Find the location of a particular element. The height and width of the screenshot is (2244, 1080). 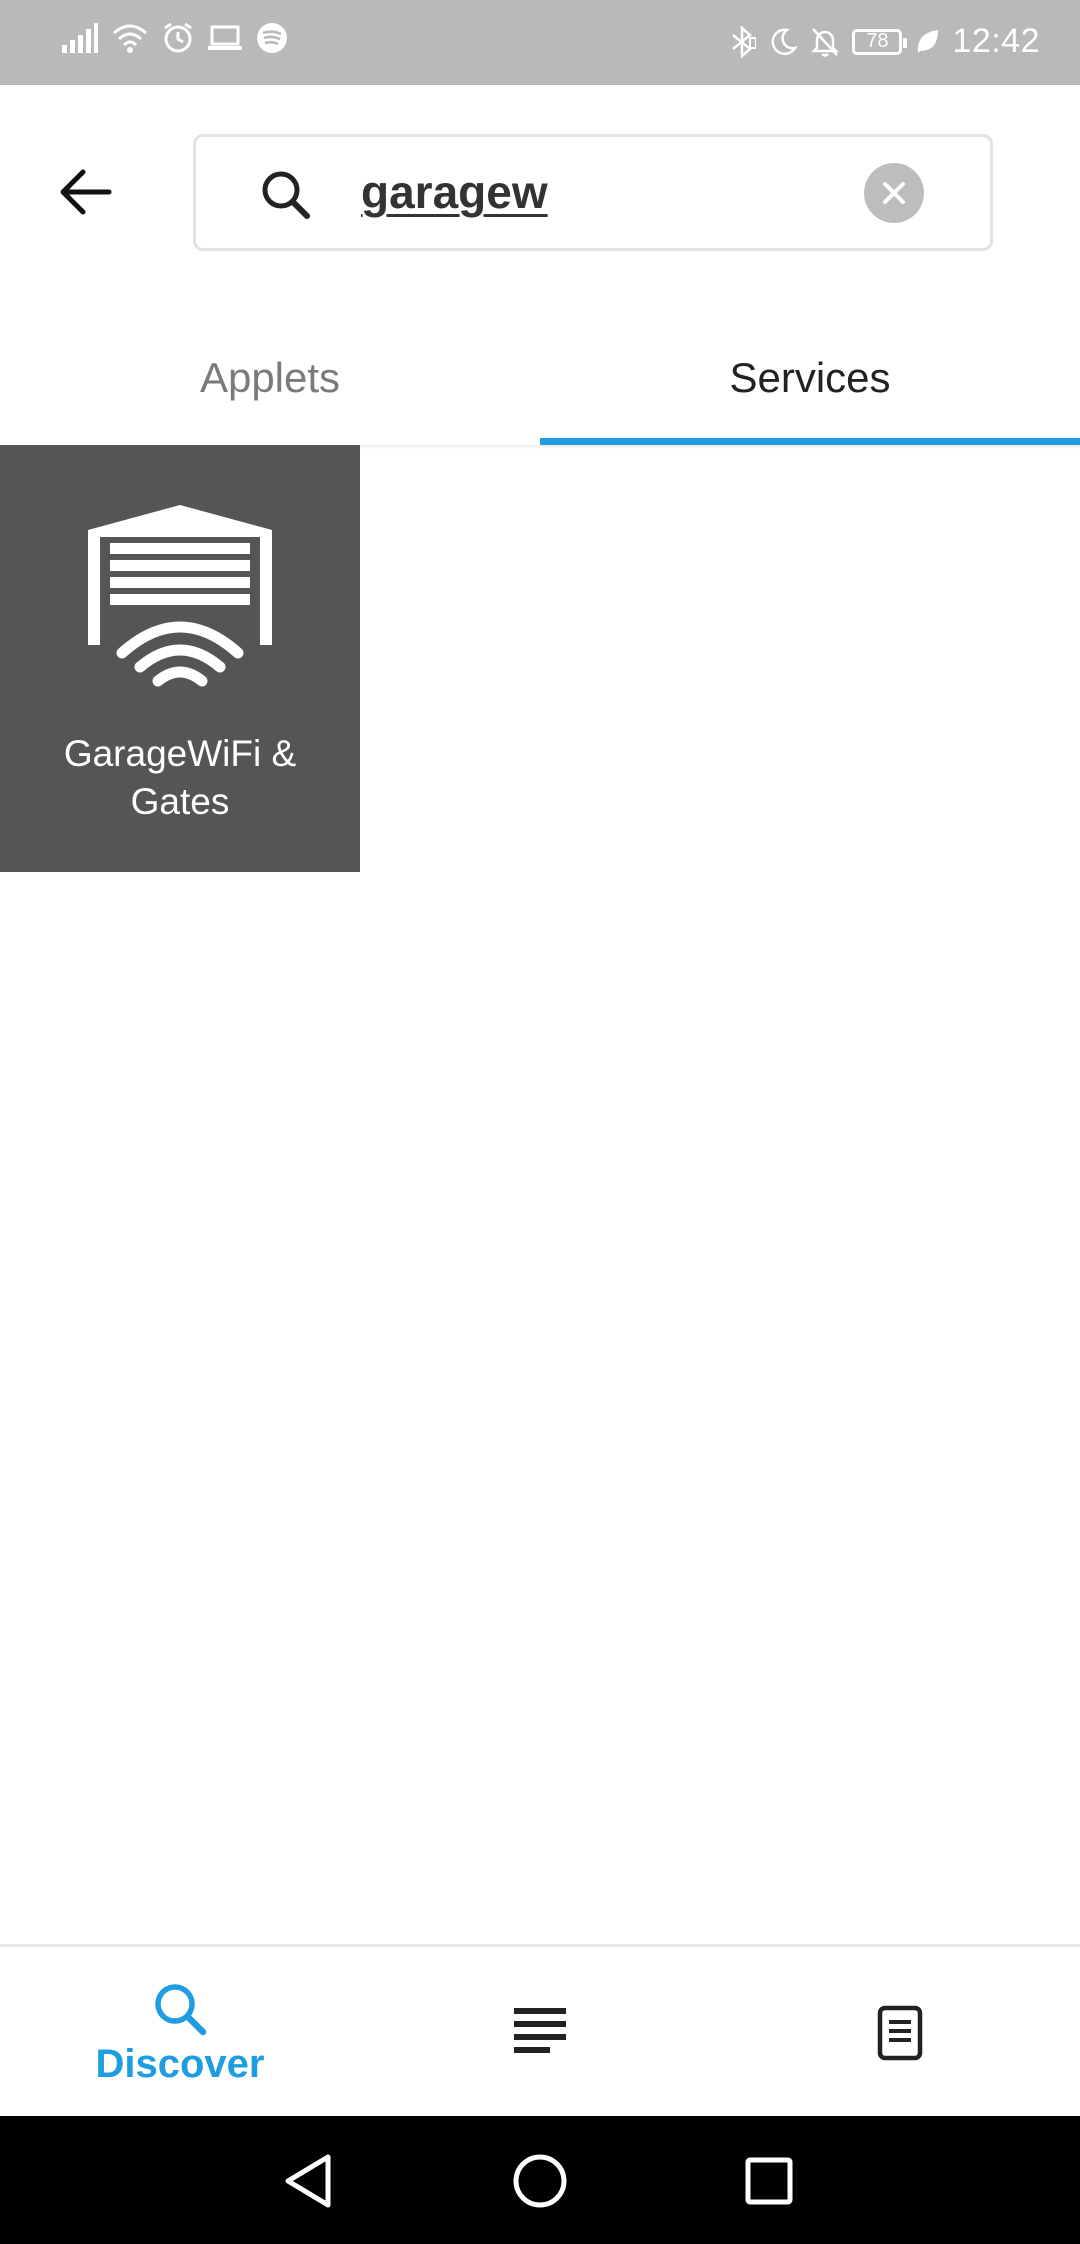

service-name: GarageWiFi & Gates is located at coordinates (180, 778).